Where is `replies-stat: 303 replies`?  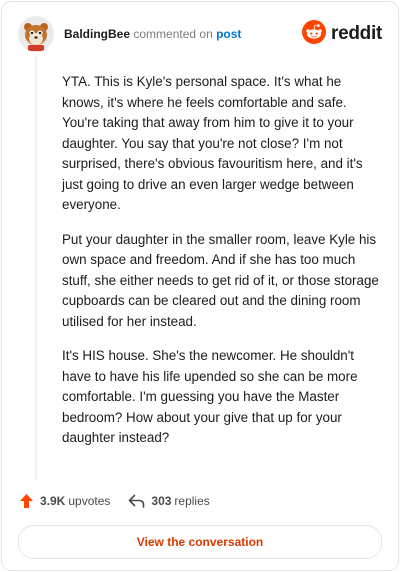 replies-stat: 303 replies is located at coordinates (169, 501).